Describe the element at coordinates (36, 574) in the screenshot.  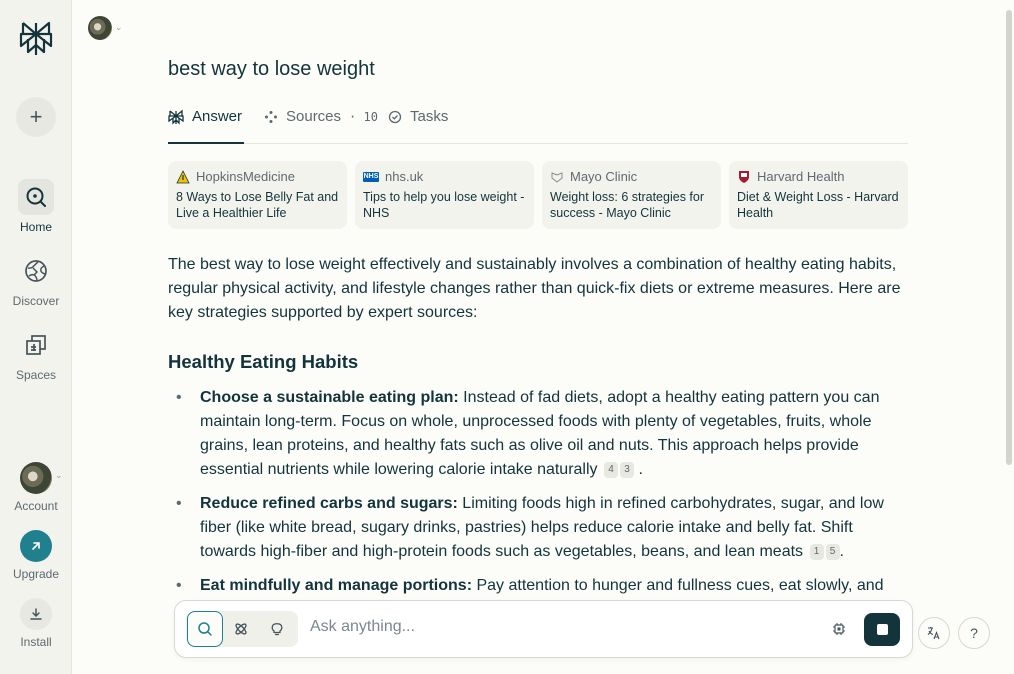
I see `upgrade-label: Upgrade` at that location.